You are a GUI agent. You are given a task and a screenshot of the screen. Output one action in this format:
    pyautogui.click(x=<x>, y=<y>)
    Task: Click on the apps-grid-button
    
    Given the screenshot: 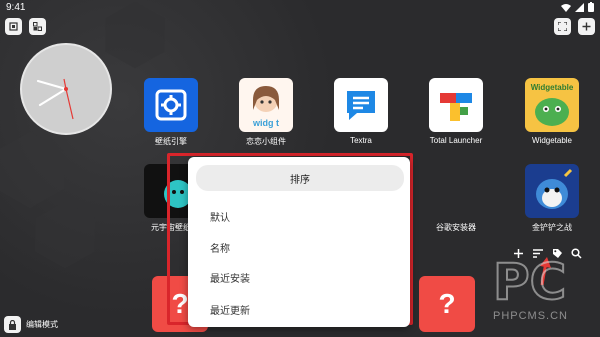 What is the action you would take?
    pyautogui.click(x=37, y=26)
    